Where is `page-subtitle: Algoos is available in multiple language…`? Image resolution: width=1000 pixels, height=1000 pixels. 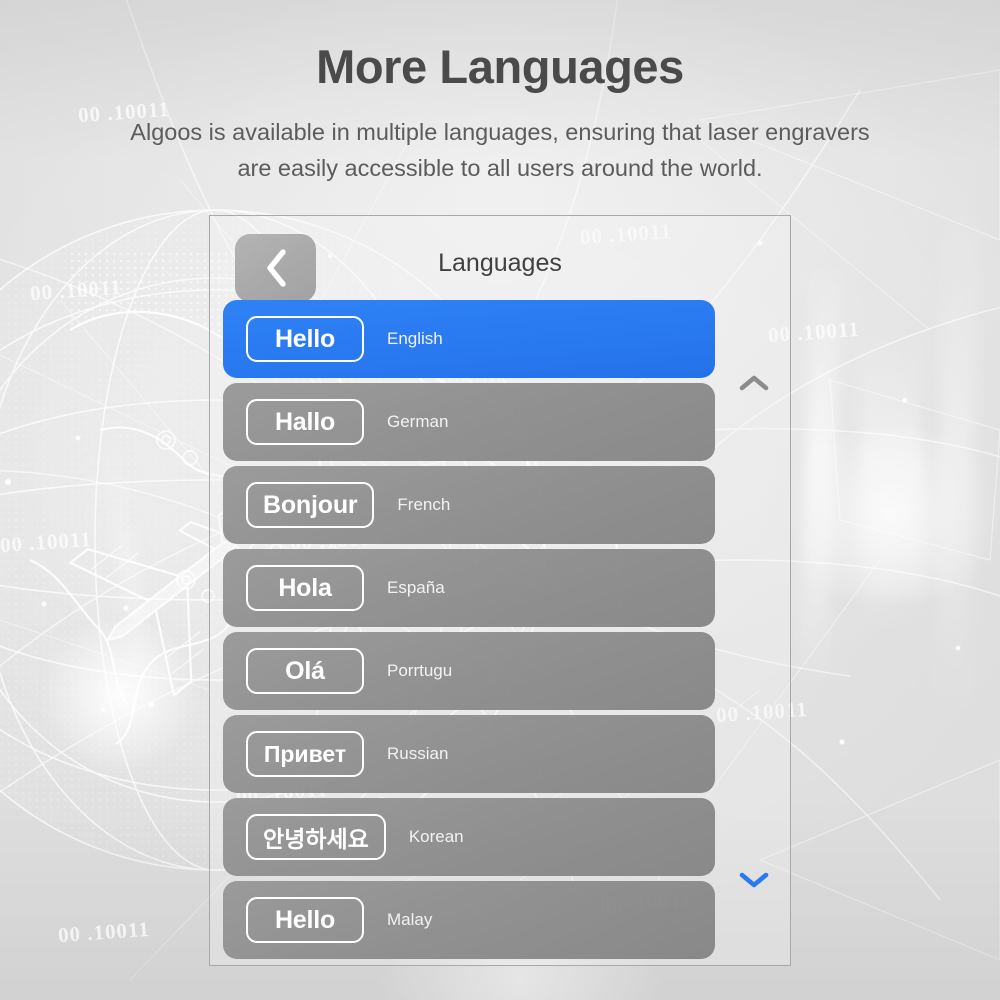 page-subtitle: Algoos is available in multiple language… is located at coordinates (500, 150).